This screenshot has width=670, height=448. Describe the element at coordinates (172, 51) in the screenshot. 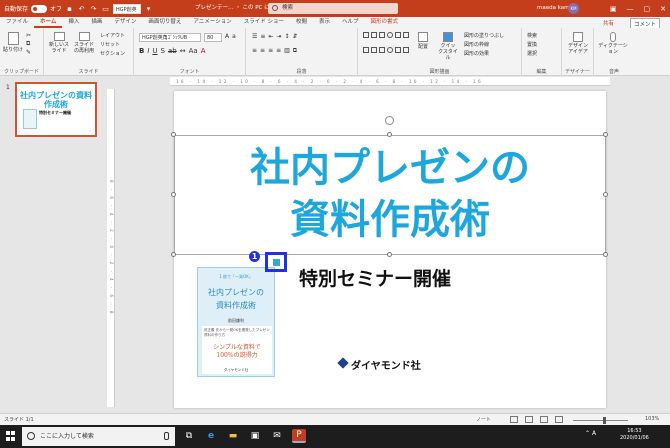

I see `strikethrough-icon: ab` at that location.